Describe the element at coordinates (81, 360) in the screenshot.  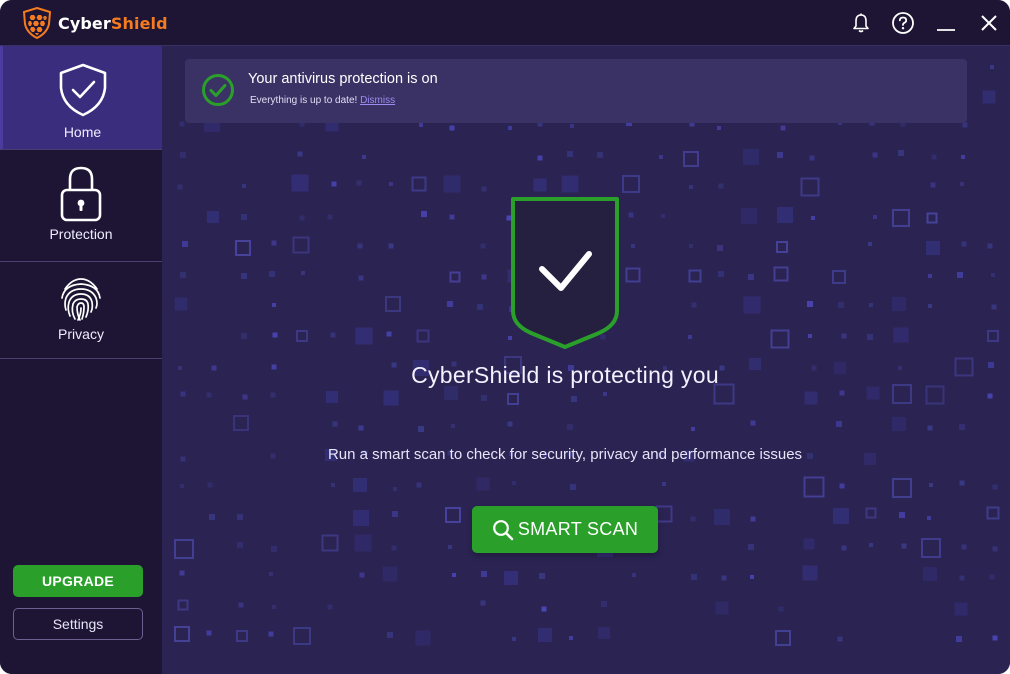
I see `sidebar: Home Protection Privacy UPGRADE Settings` at that location.